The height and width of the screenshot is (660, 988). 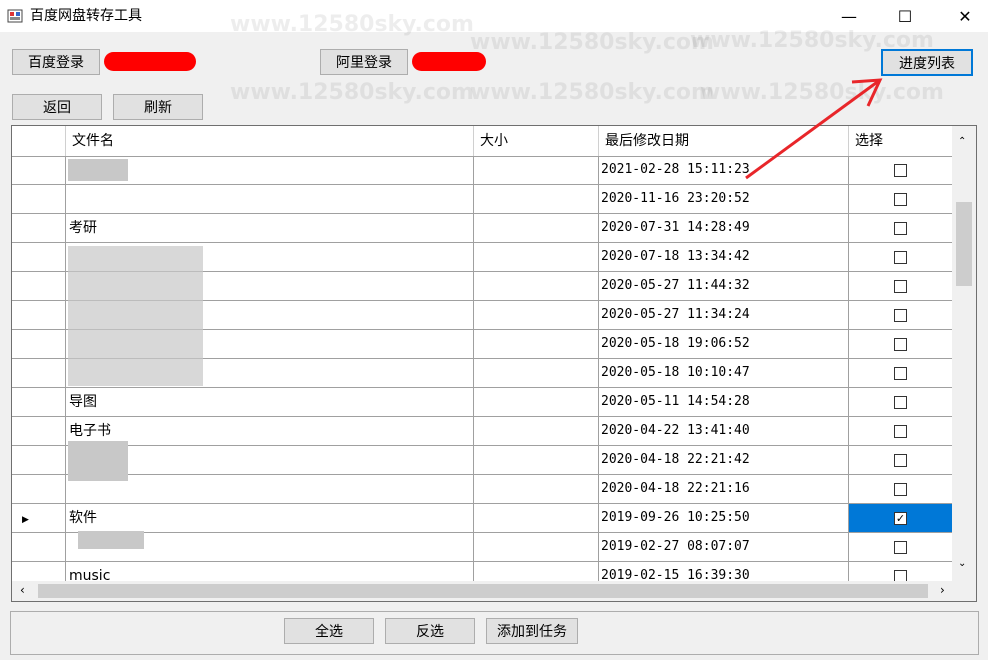 What do you see at coordinates (724, 315) in the screenshot?
I see `modified-date-cell: 2020-05-27 11:34:24` at bounding box center [724, 315].